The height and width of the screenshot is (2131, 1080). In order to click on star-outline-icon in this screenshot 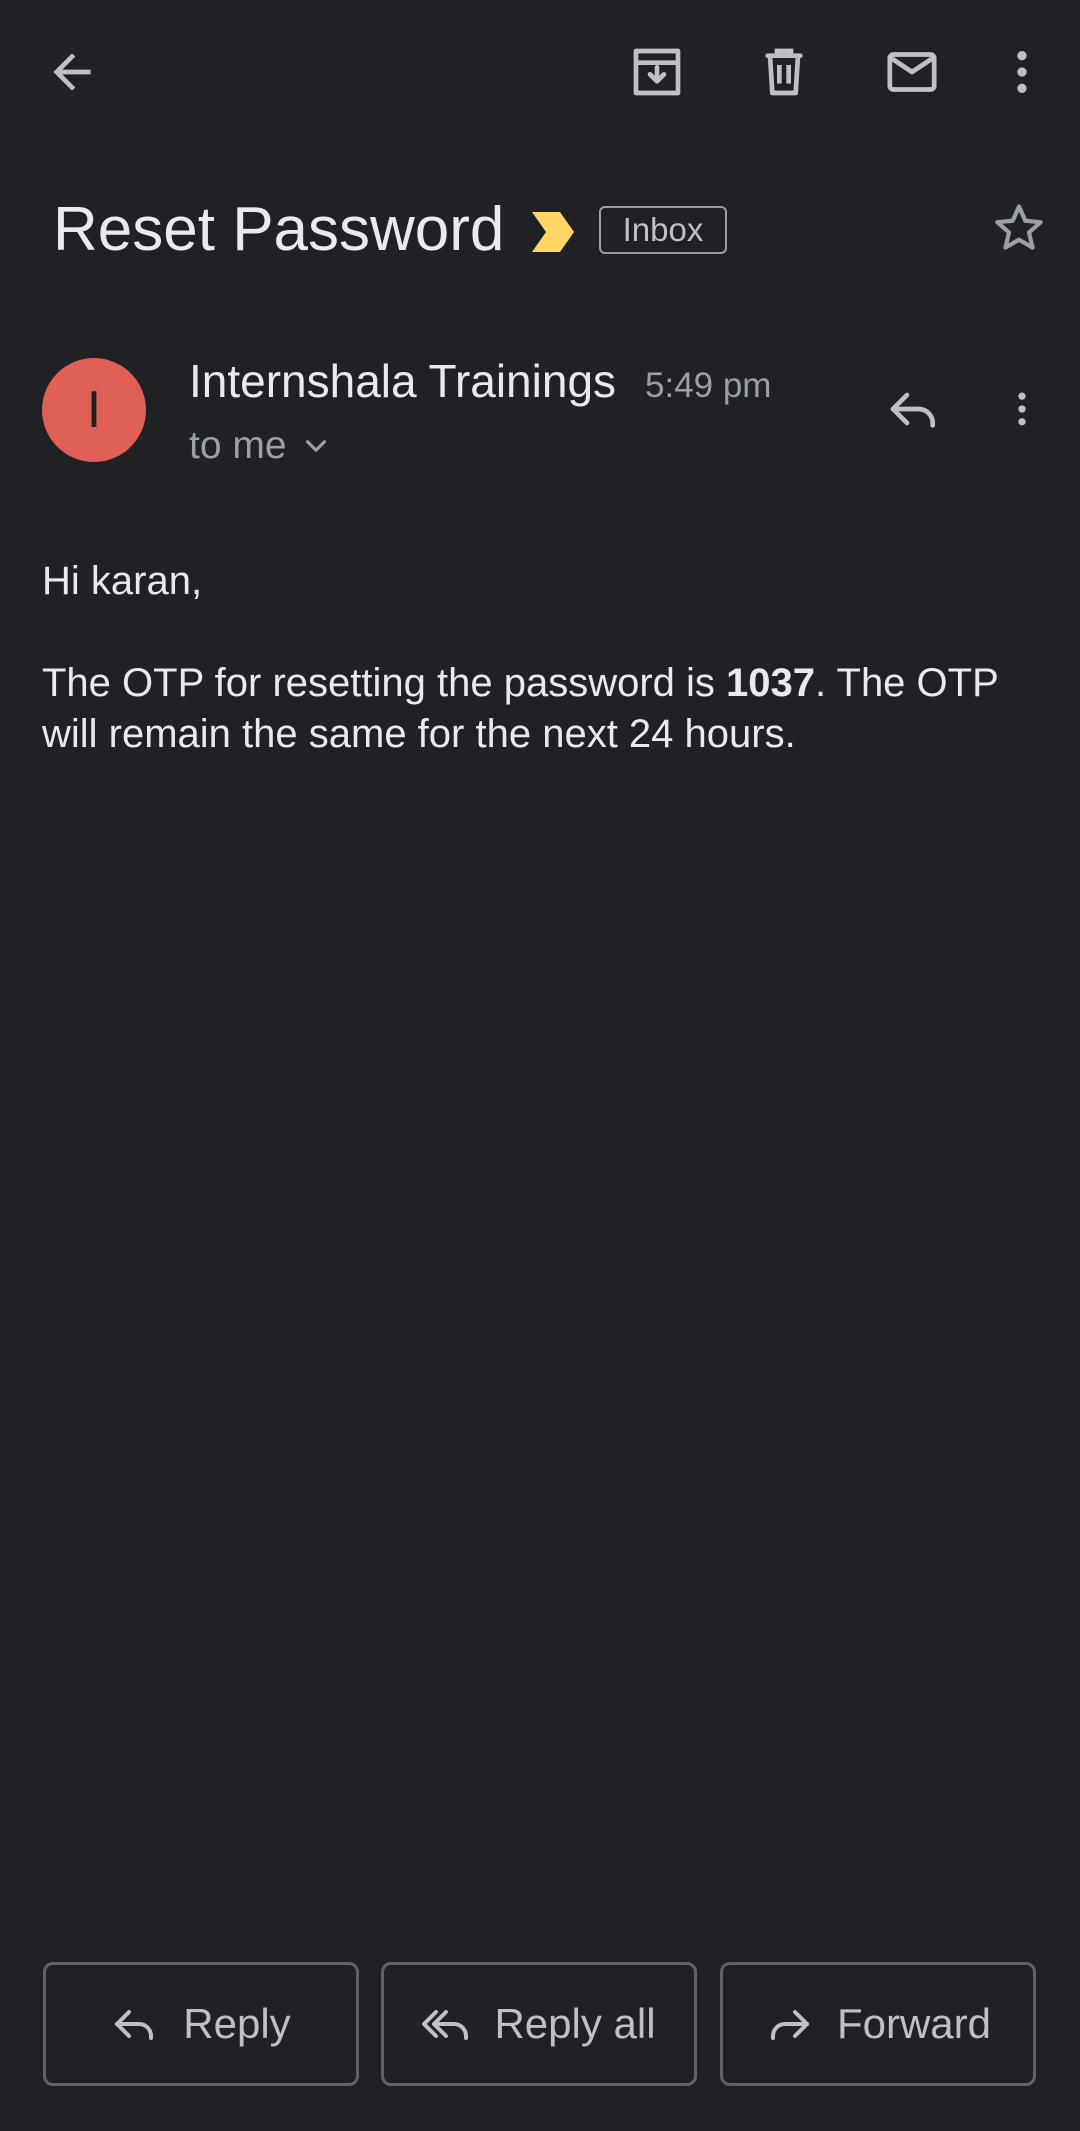, I will do `click(1019, 227)`.